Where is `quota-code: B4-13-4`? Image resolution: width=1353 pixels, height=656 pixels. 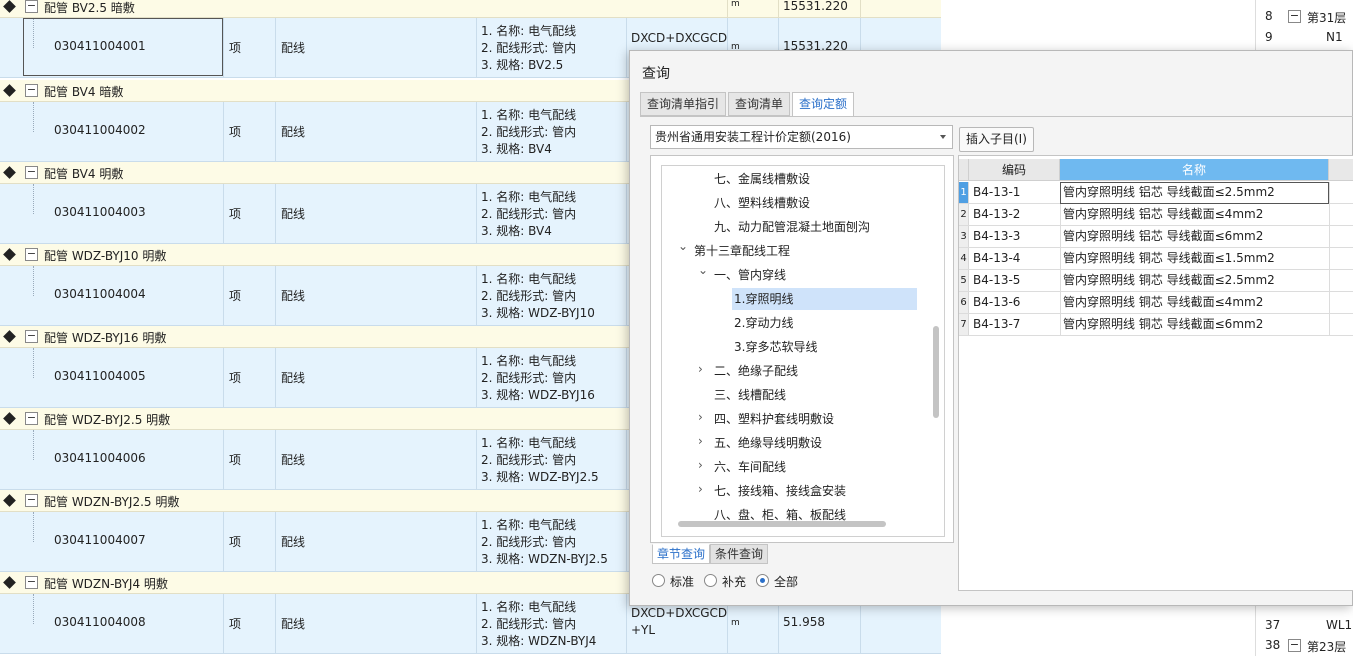
quota-code: B4-13-4 is located at coordinates (996, 258).